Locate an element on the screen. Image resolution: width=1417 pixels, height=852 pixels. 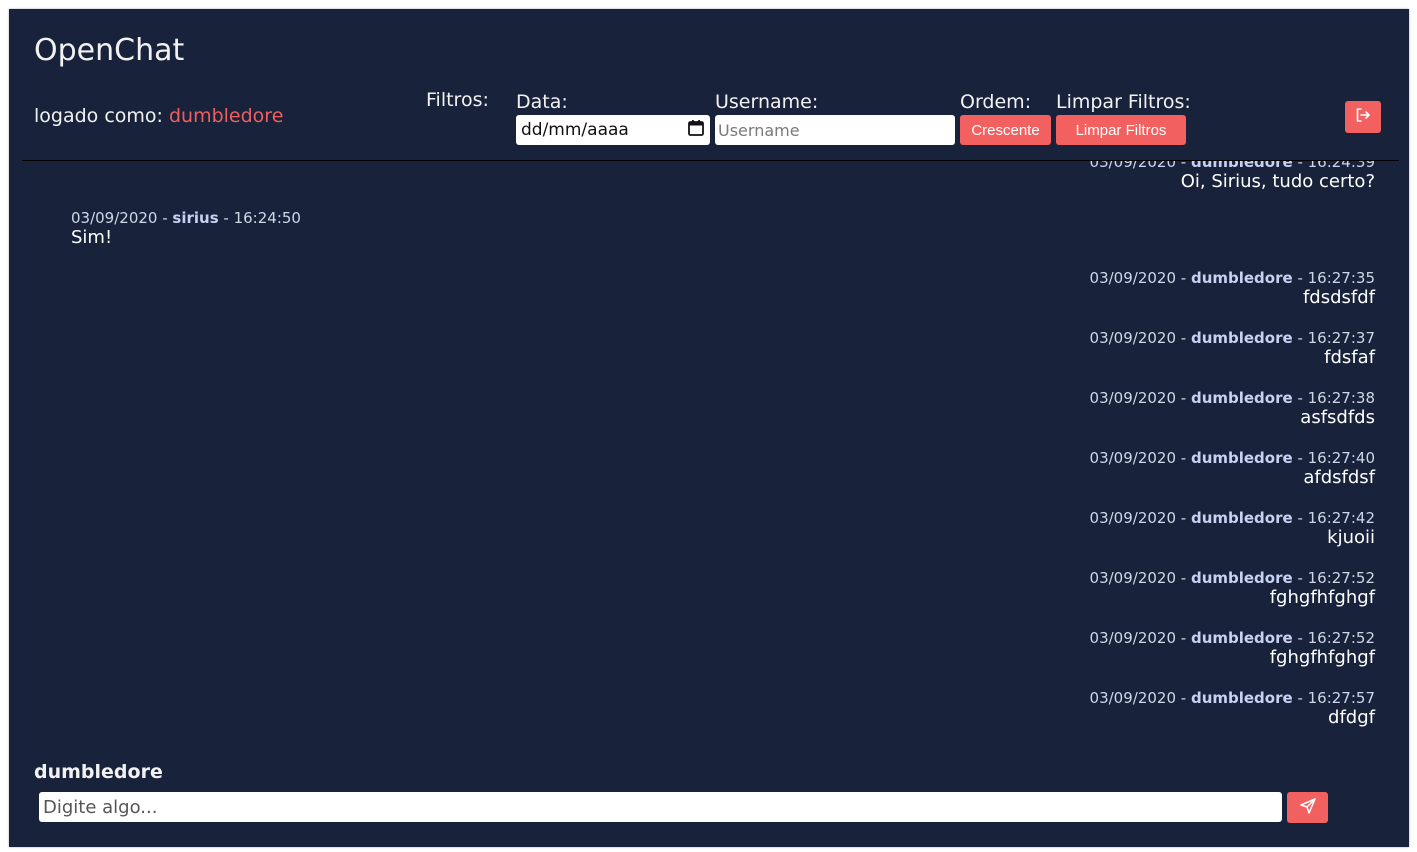
order-label: Ordem: is located at coordinates (996, 102).